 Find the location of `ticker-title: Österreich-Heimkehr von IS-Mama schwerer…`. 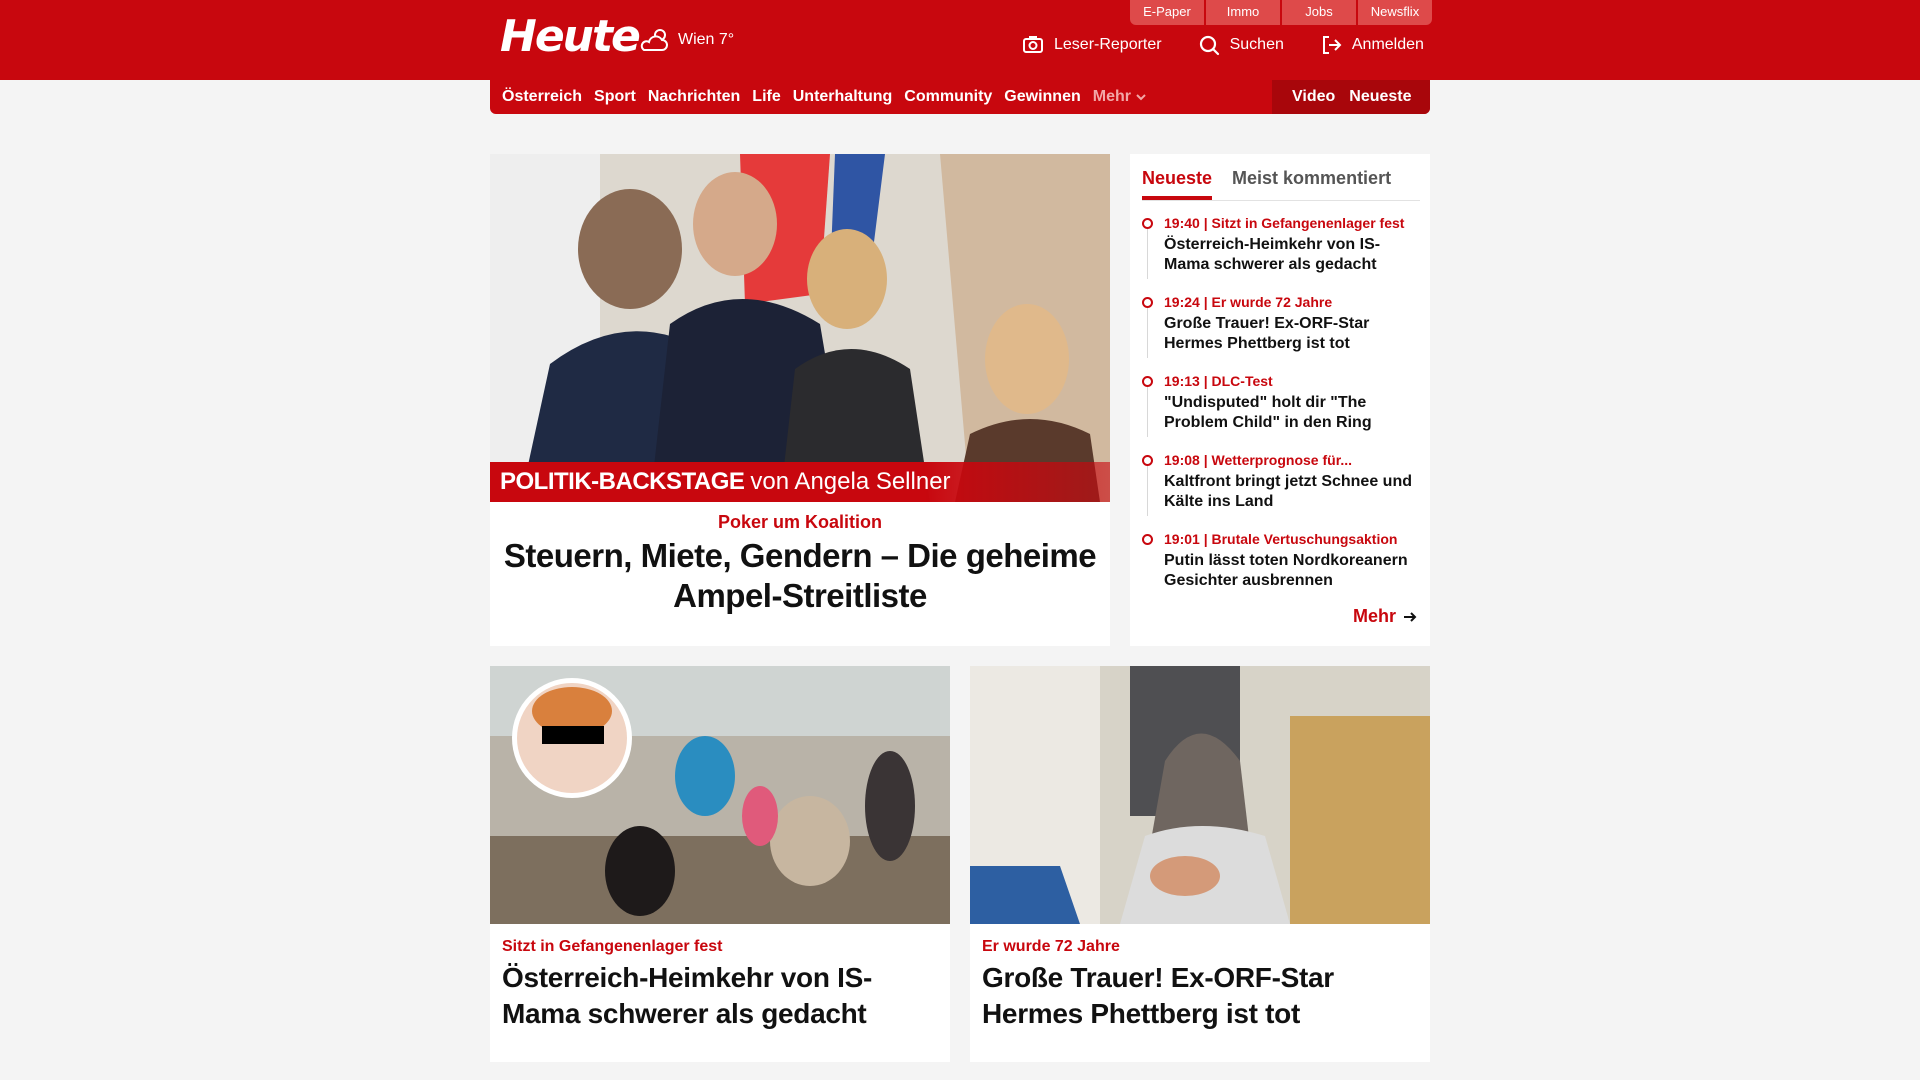

ticker-title: Österreich-Heimkehr von IS-Mama schwerer… is located at coordinates (1272, 254).